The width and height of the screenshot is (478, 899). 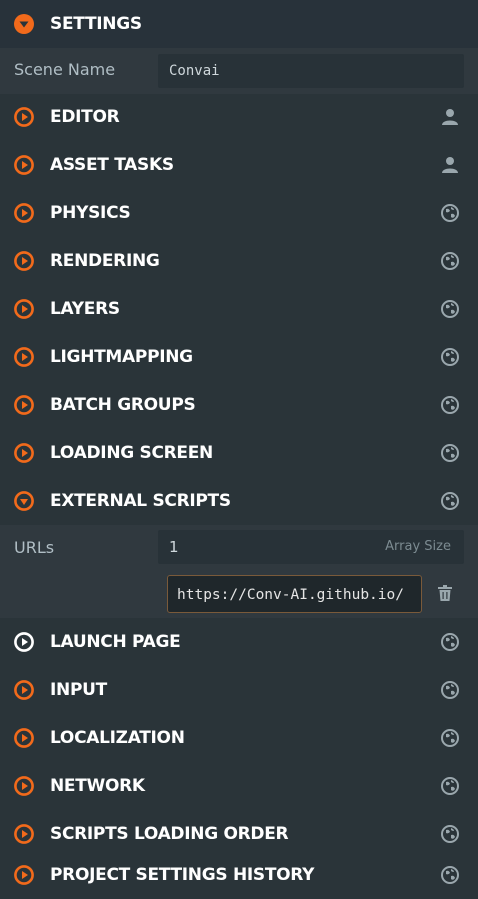 I want to click on section-label: LOADING SCREEN, so click(x=131, y=453).